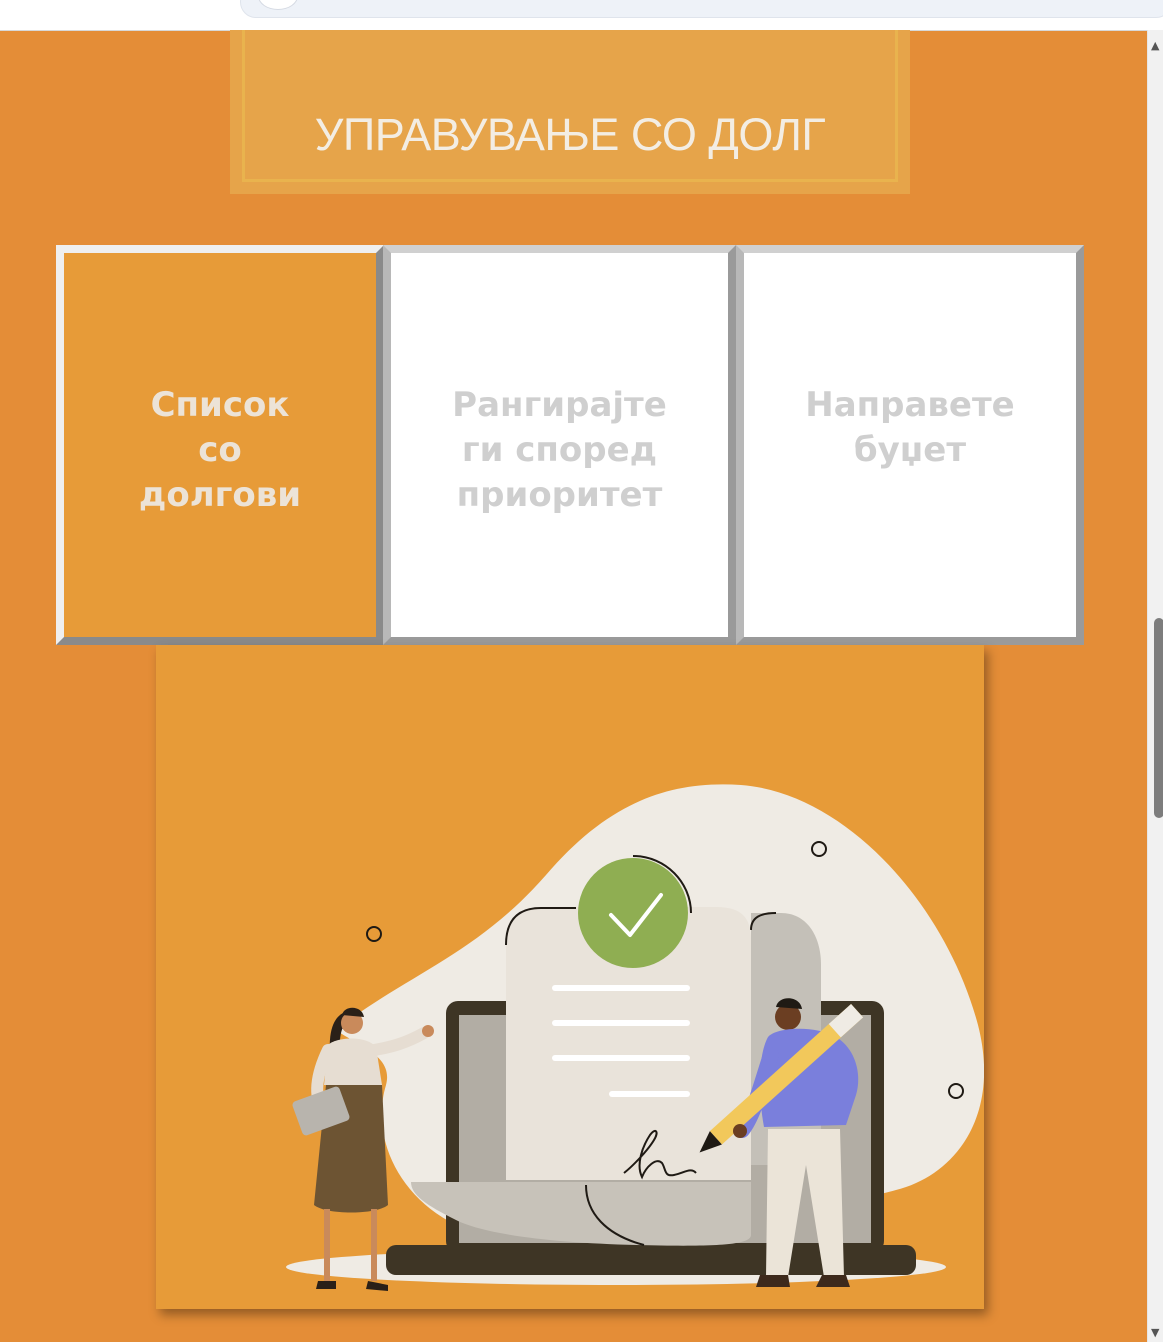 This screenshot has height=1342, width=1163. I want to click on scroll-up-arrow-icon: ▲, so click(1155, 45).